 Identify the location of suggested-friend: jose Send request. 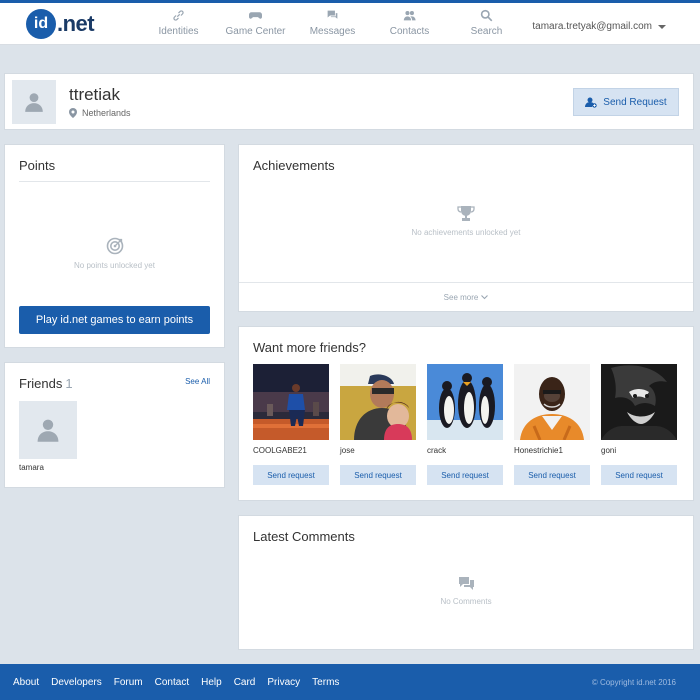
(378, 424).